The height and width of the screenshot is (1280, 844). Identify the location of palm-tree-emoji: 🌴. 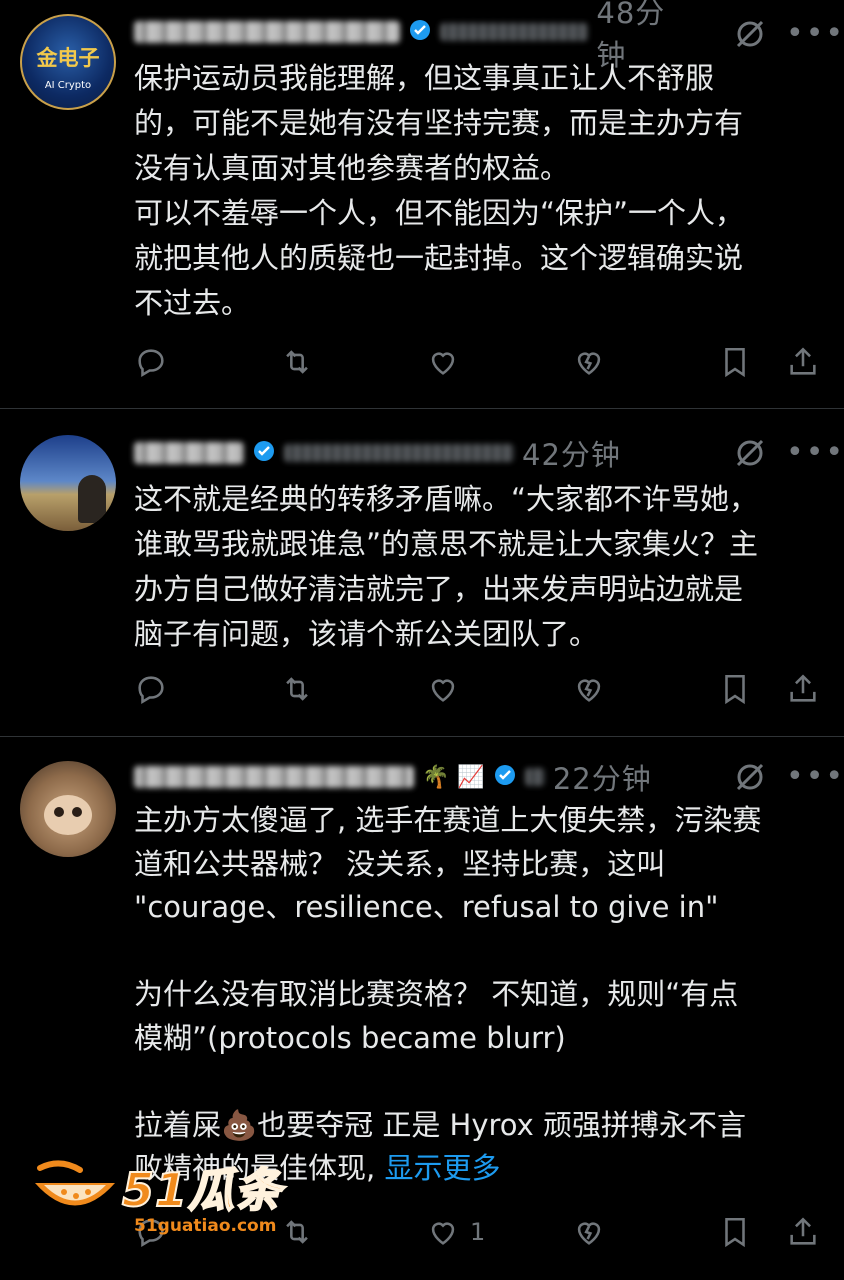
(436, 777).